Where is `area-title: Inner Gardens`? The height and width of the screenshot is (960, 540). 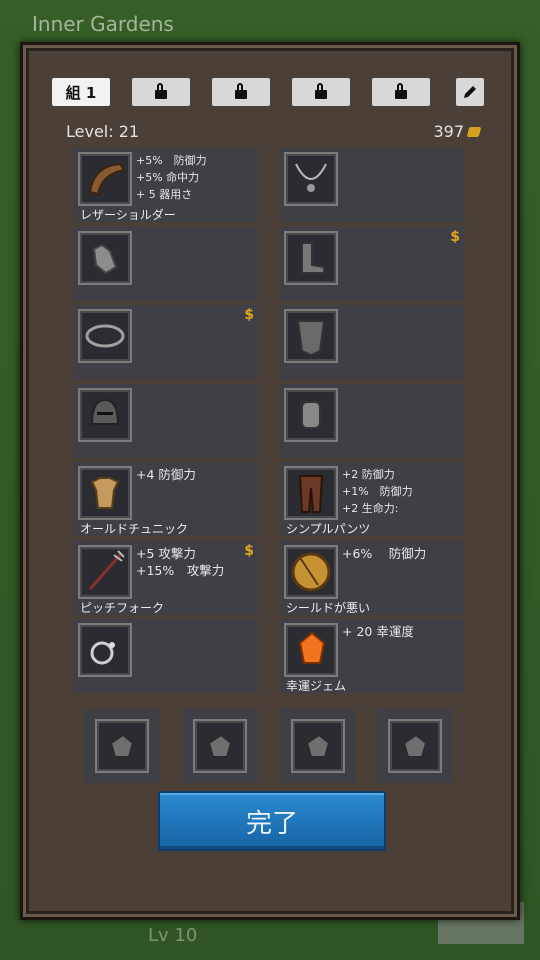
area-title: Inner Gardens is located at coordinates (103, 24).